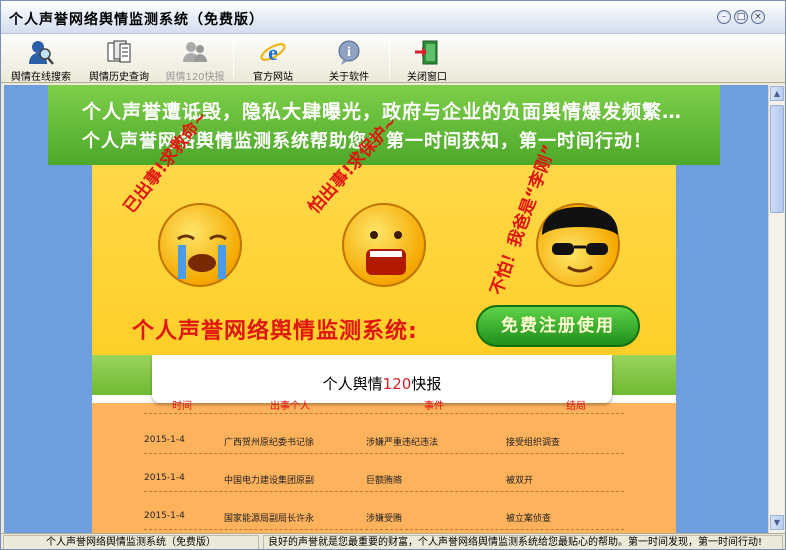 This screenshot has height=550, width=786. Describe the element at coordinates (164, 516) in the screenshot. I see `row3-time: 2015-1-4` at that location.